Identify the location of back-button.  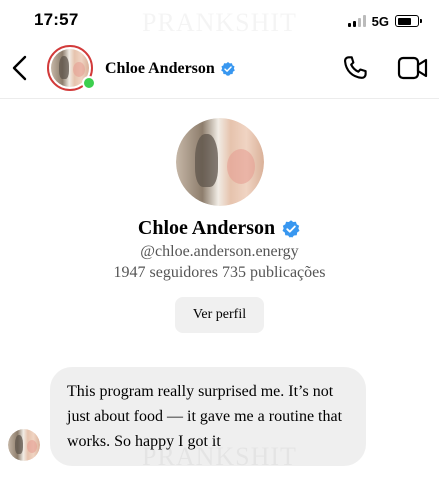
(20, 68).